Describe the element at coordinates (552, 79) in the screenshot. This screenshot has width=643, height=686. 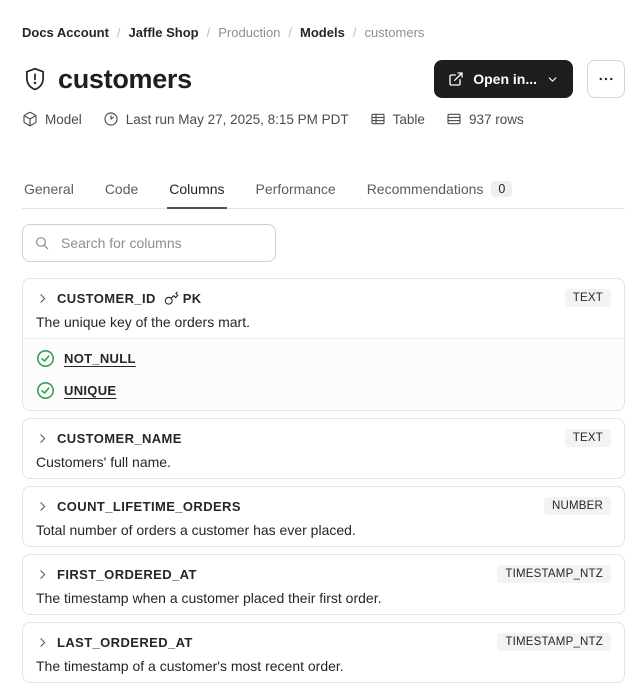
I see `chevron-down-icon` at that location.